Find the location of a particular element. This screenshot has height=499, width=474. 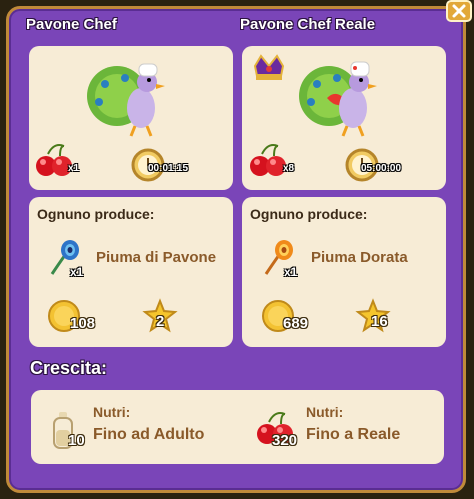

left-produce-label: Ognuno produce: is located at coordinates (96, 214).